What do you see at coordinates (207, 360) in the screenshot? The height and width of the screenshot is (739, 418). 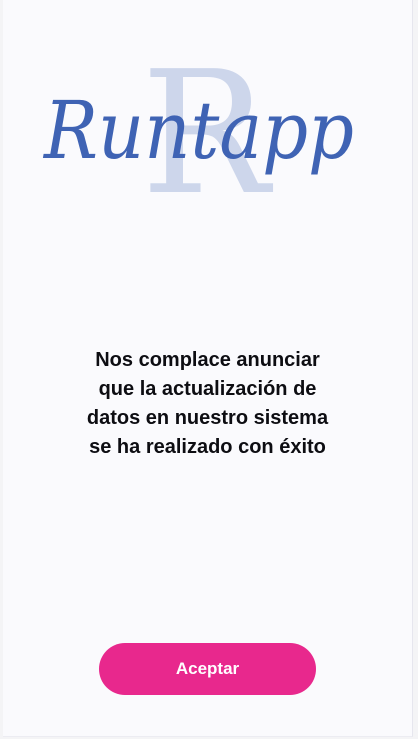 I see `message-line: Nos complace anunciar` at bounding box center [207, 360].